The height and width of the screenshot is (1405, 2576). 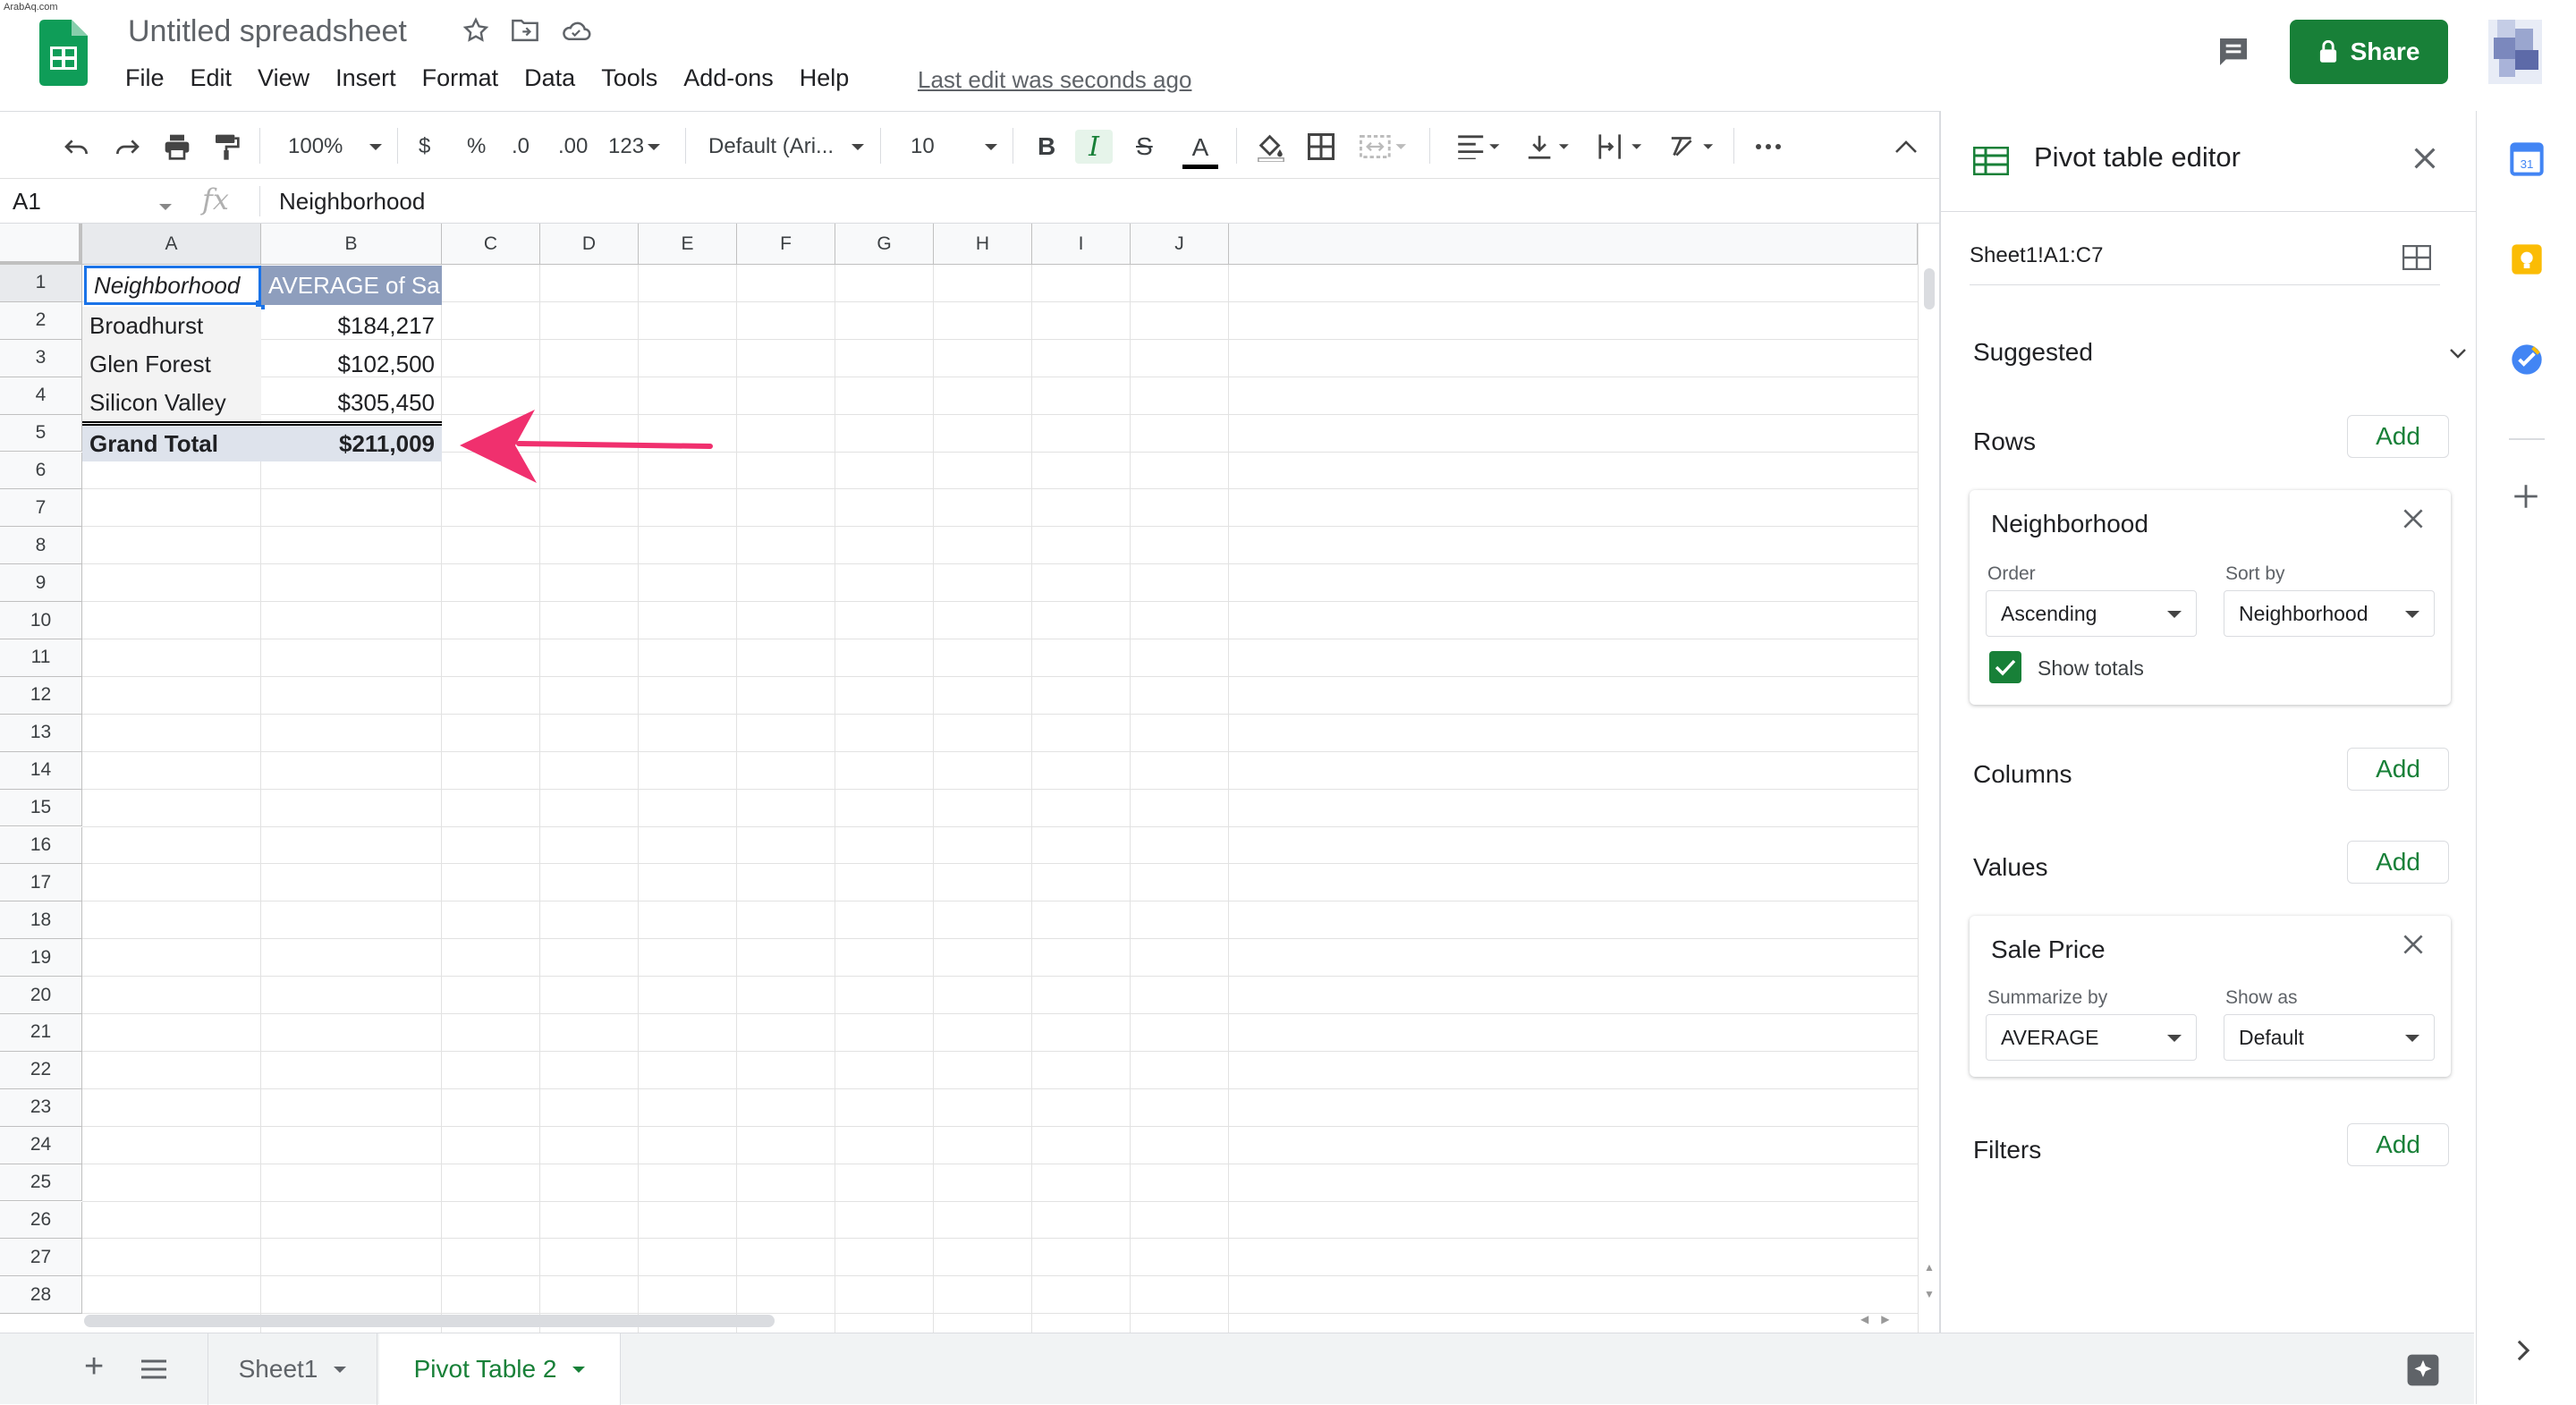 What do you see at coordinates (1200, 150) in the screenshot?
I see `text-color-button: A` at bounding box center [1200, 150].